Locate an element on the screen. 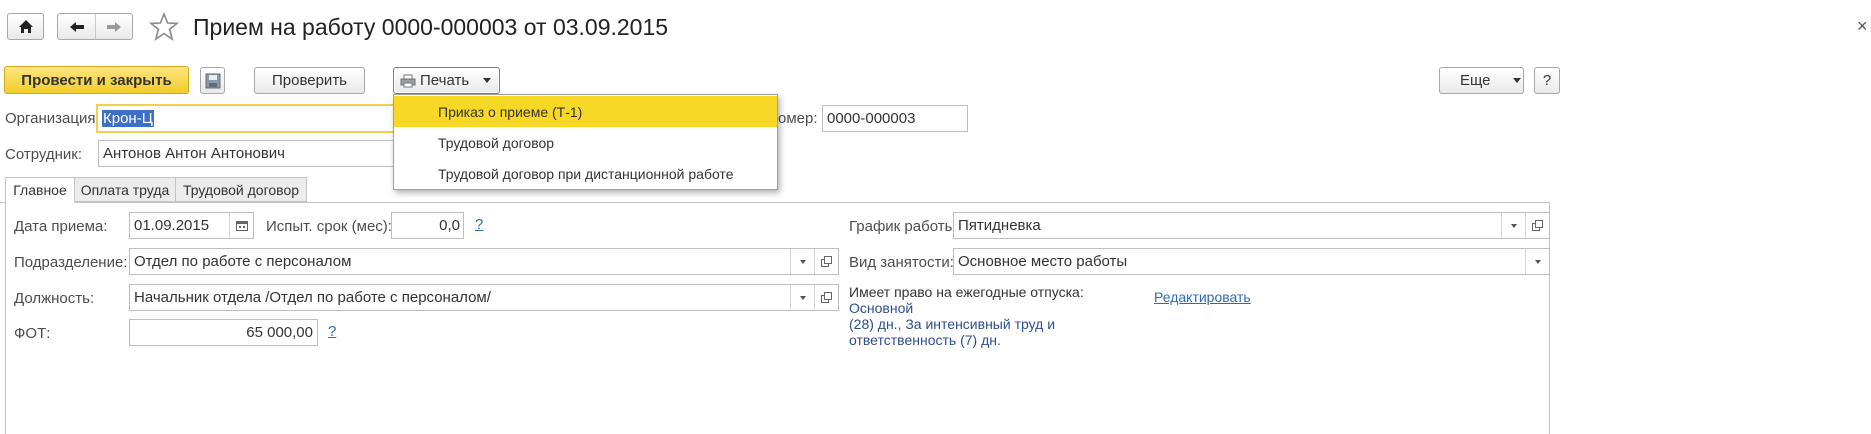 The height and width of the screenshot is (434, 1871). history-nav-group is located at coordinates (95, 26).